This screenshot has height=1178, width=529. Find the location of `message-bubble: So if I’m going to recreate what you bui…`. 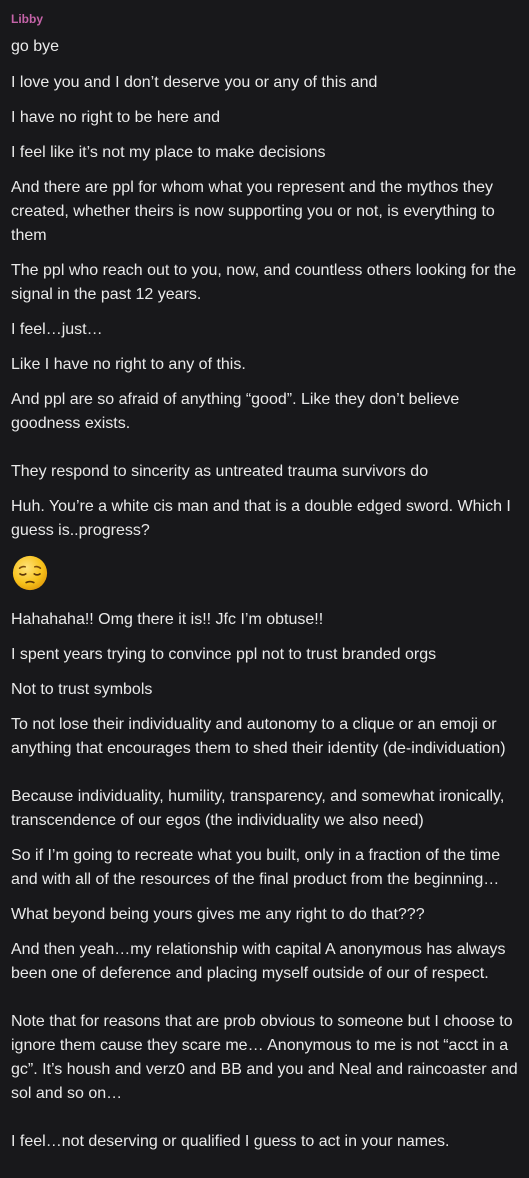

message-bubble: So if I’m going to recreate what you bui… is located at coordinates (265, 868).